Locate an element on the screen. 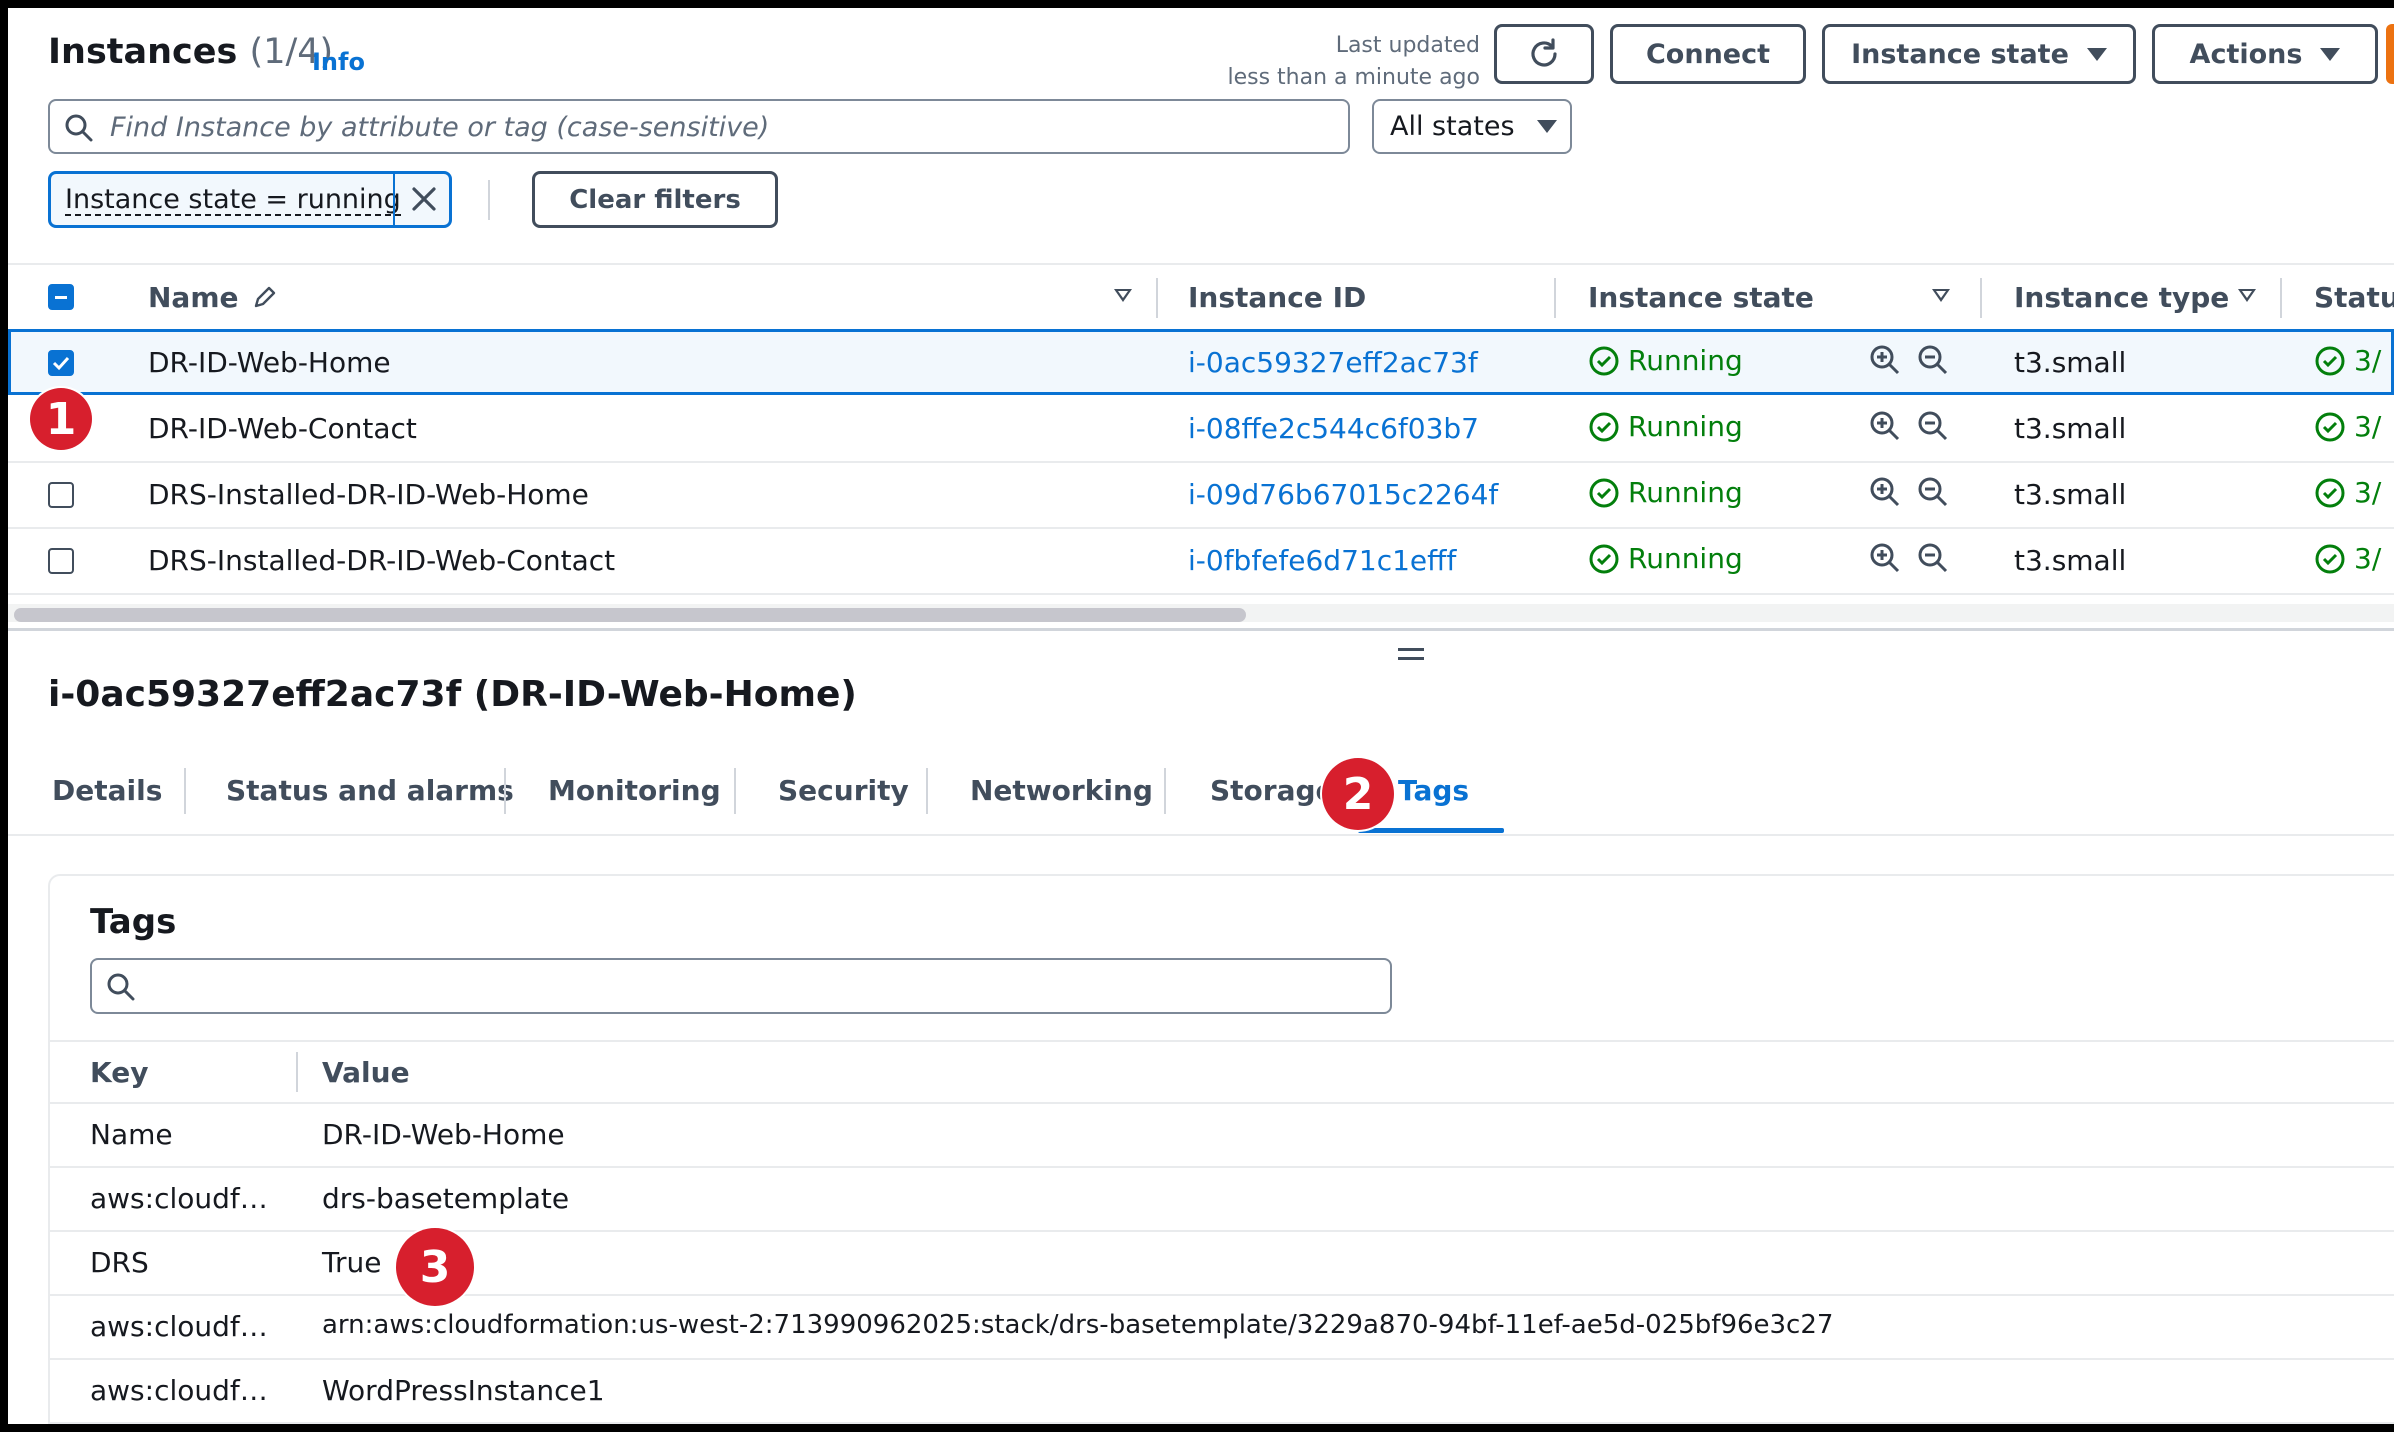  tab-monitoring: Monitoring is located at coordinates (634, 790).